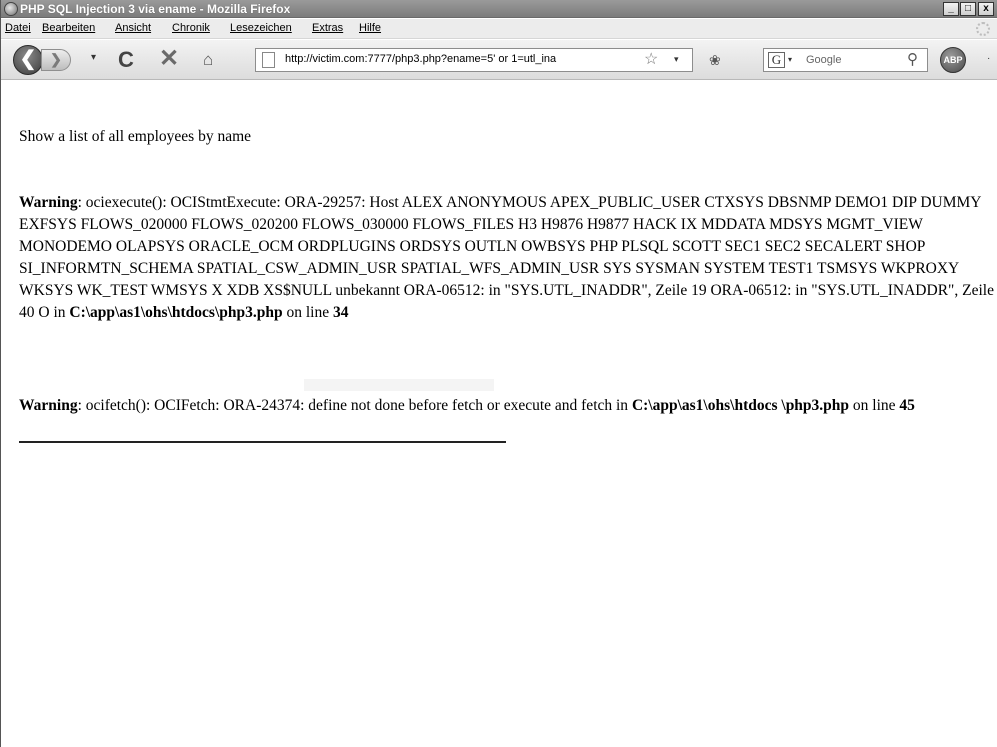 Image resolution: width=997 pixels, height=747 pixels. I want to click on reload-button: C, so click(126, 60).